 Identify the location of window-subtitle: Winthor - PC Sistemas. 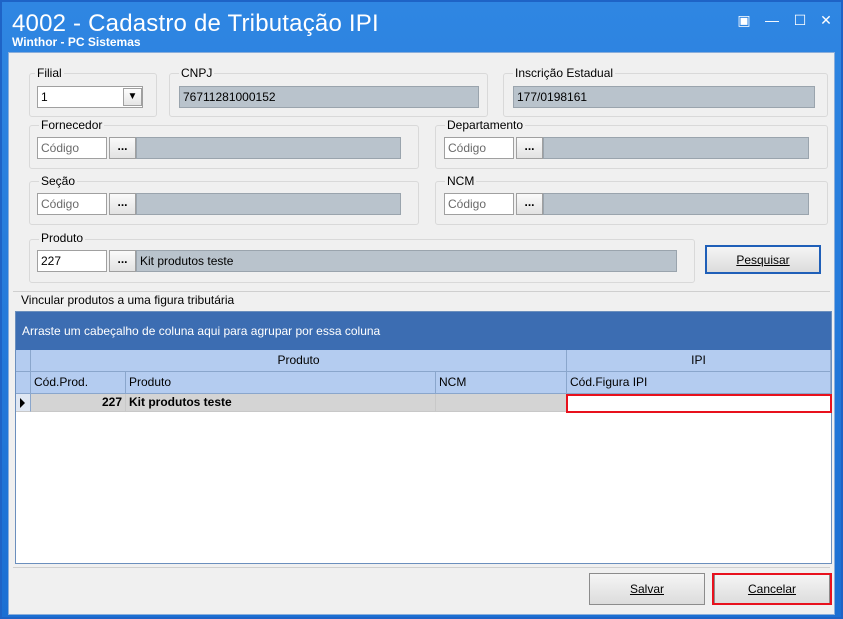
(76, 42).